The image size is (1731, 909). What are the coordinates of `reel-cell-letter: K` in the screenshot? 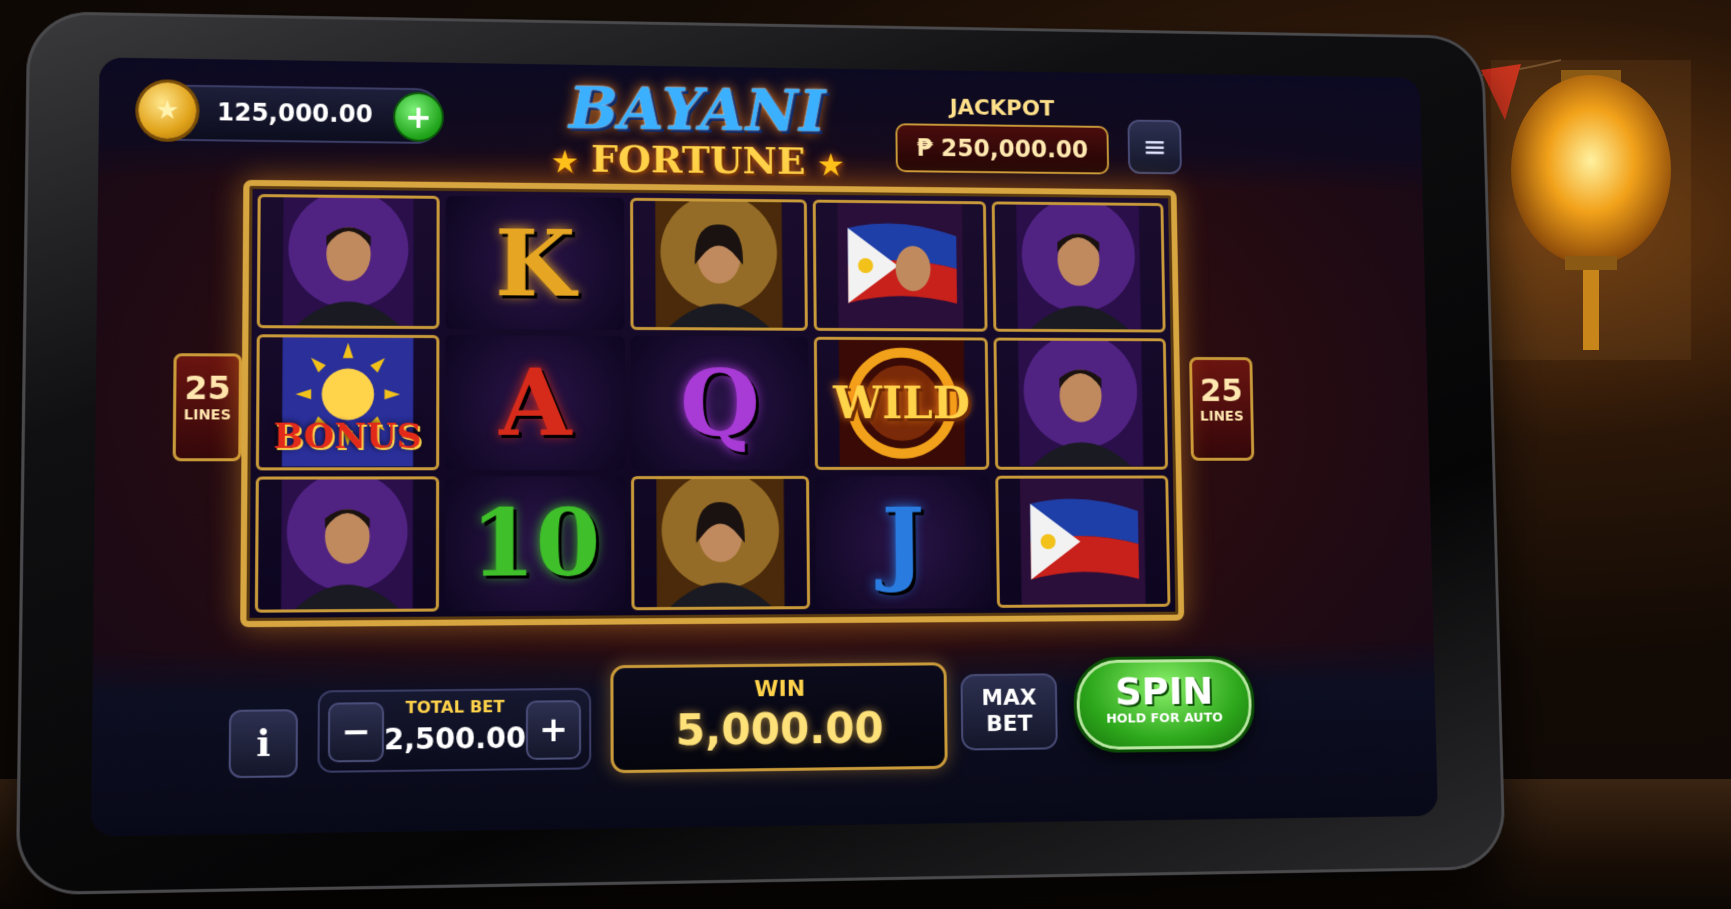 It's located at (535, 263).